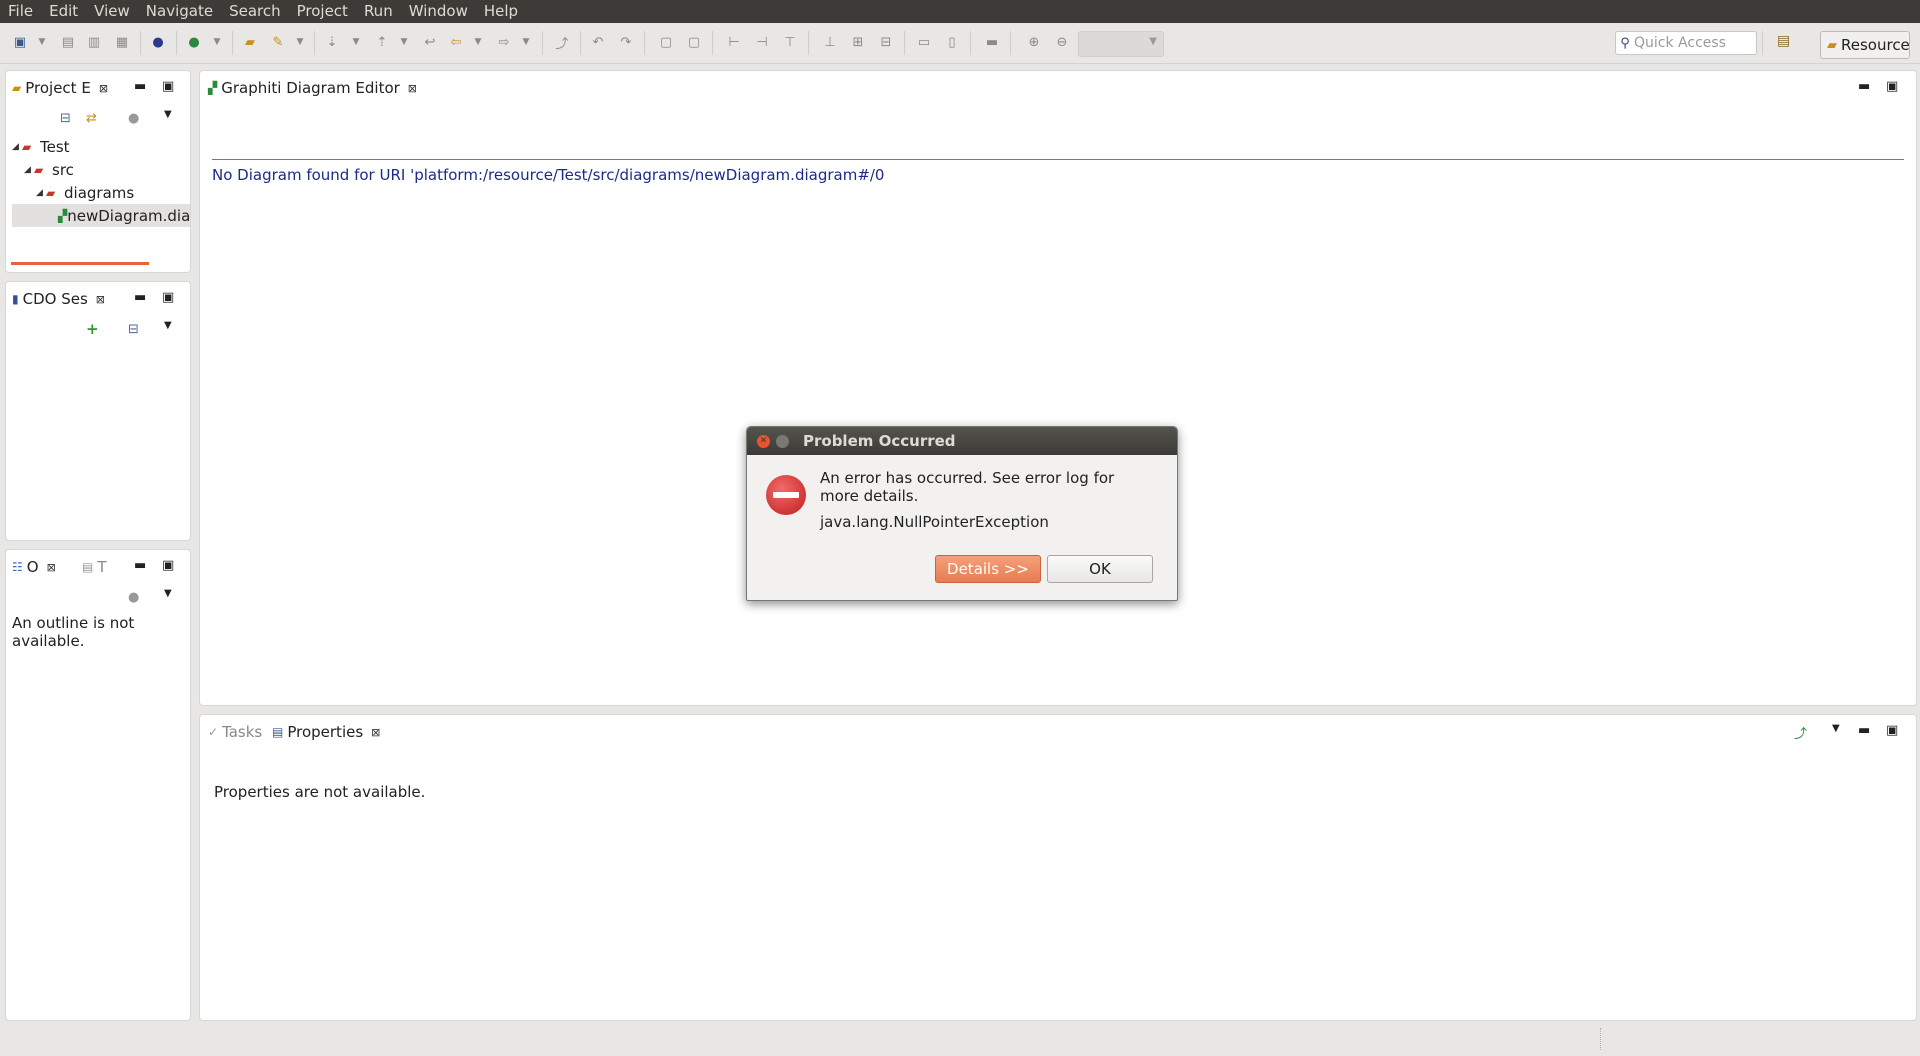  What do you see at coordinates (886, 42) in the screenshot?
I see `align-bottom-icon: ⊟` at bounding box center [886, 42].